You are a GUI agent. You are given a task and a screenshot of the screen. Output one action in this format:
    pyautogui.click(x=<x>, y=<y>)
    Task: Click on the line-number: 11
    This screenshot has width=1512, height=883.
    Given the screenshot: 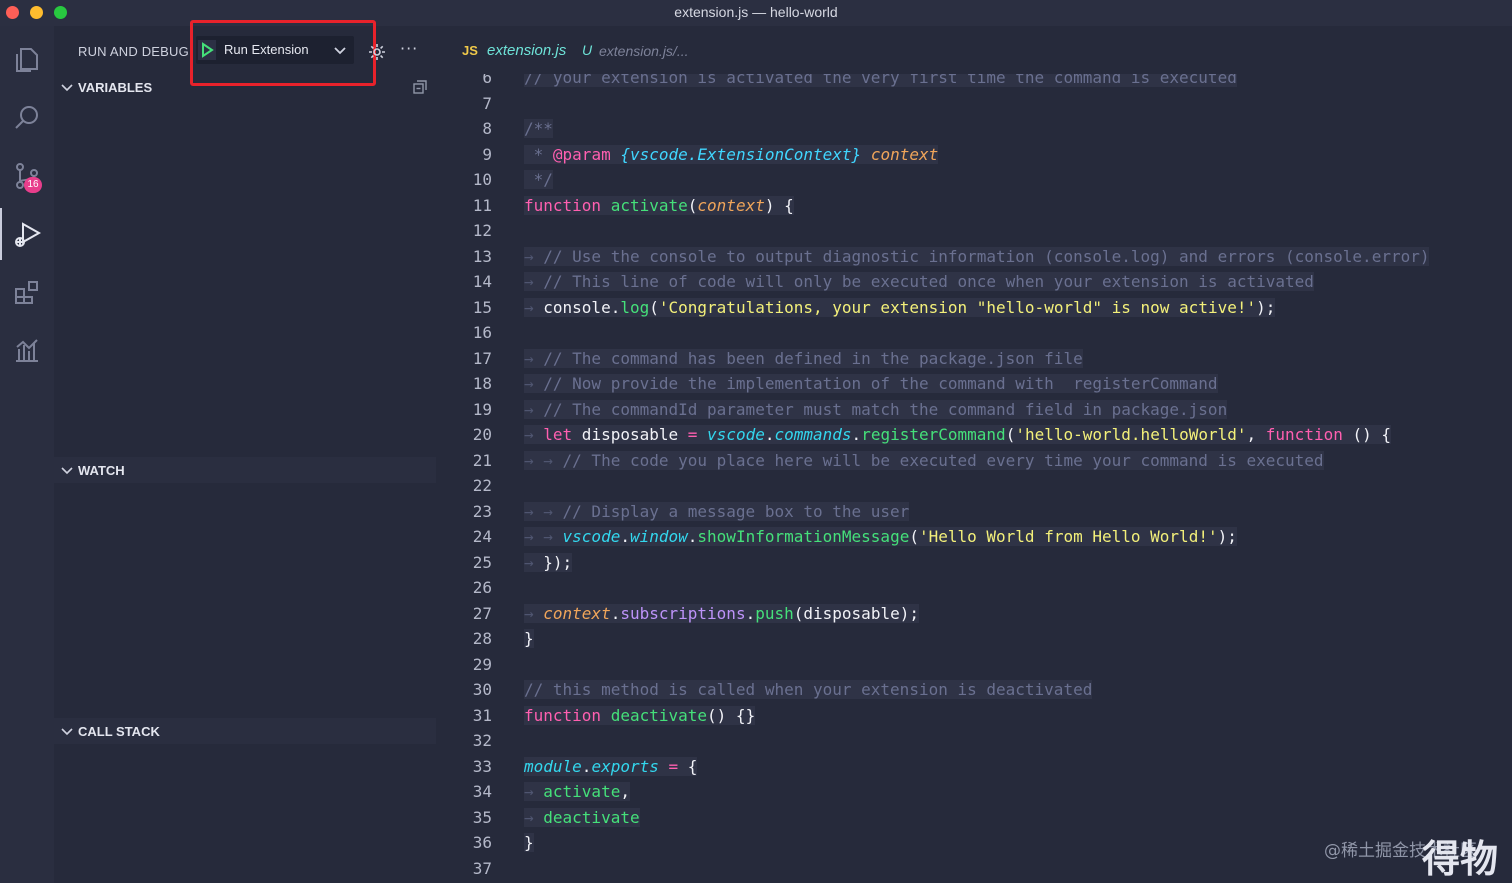 What is the action you would take?
    pyautogui.click(x=482, y=205)
    